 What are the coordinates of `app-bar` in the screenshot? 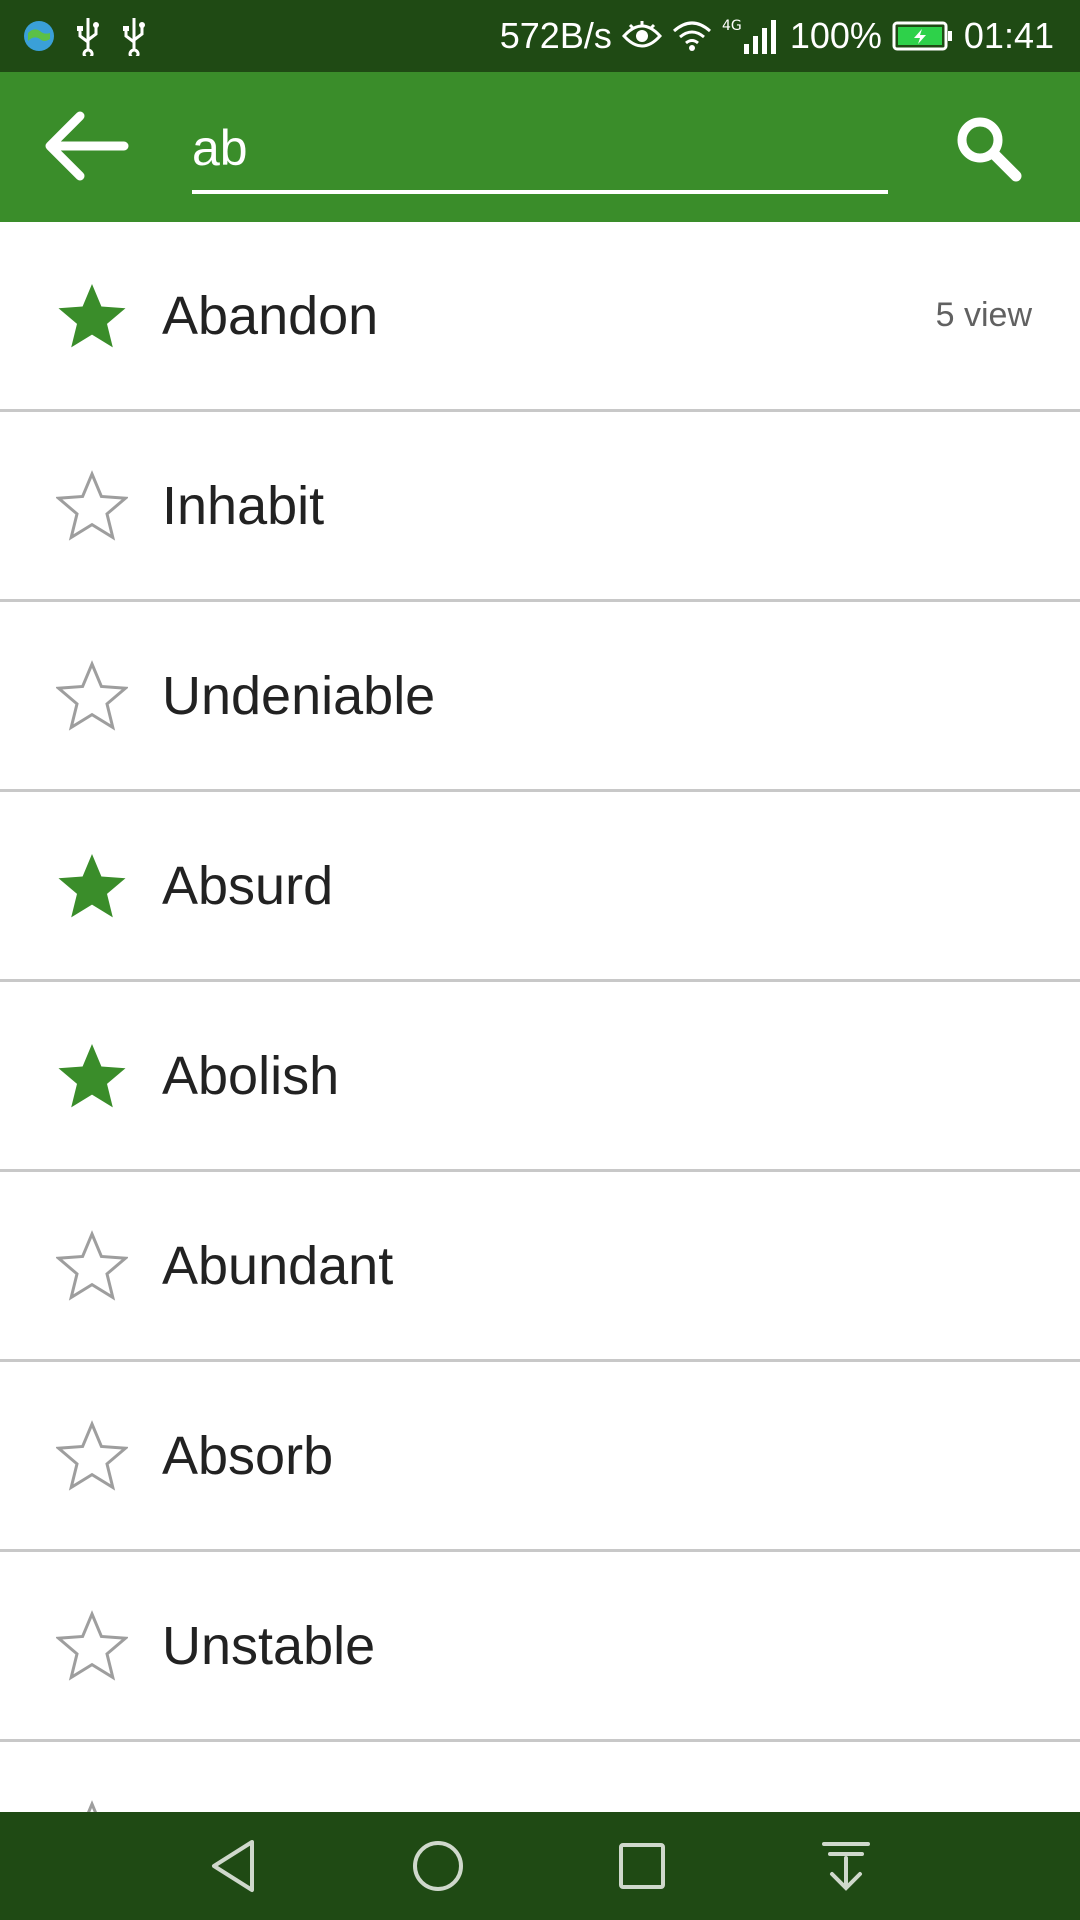 It's located at (540, 147).